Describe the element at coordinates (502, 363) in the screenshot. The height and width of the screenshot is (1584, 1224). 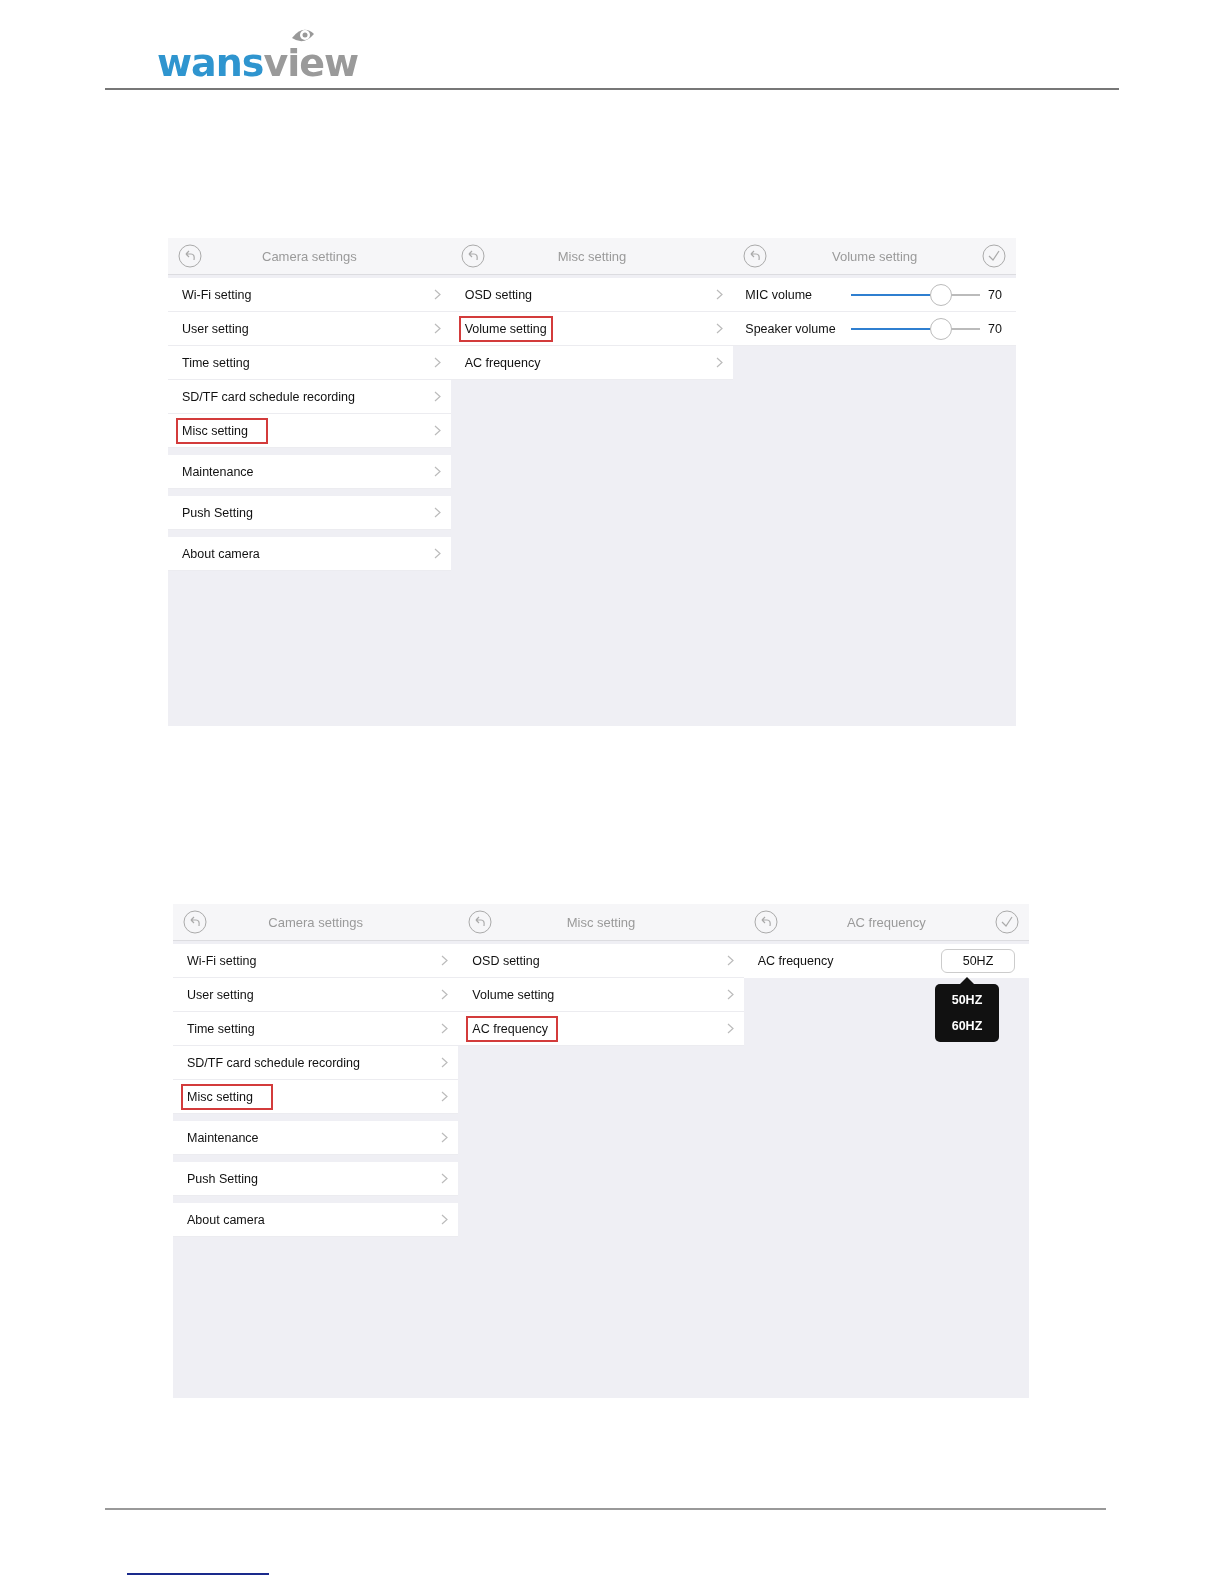
I see `menu-label: AC frequency` at that location.